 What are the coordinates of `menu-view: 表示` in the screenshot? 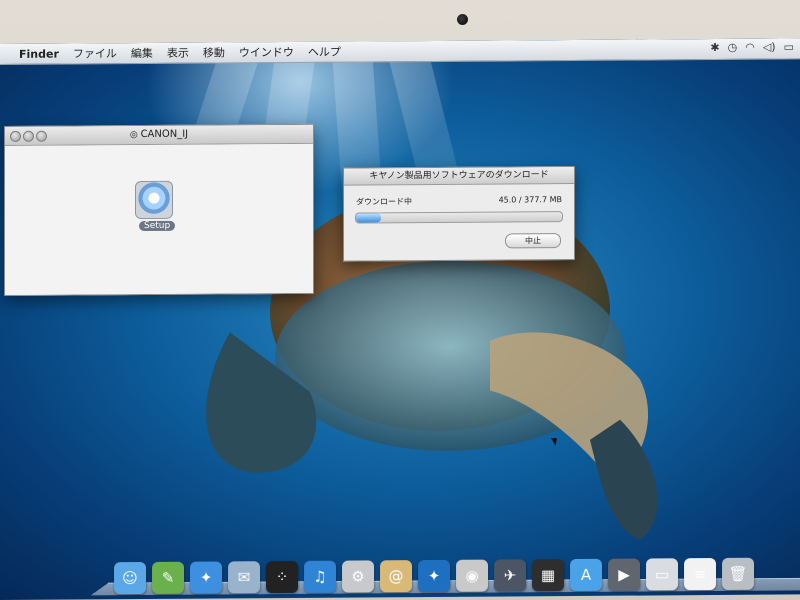 It's located at (178, 53).